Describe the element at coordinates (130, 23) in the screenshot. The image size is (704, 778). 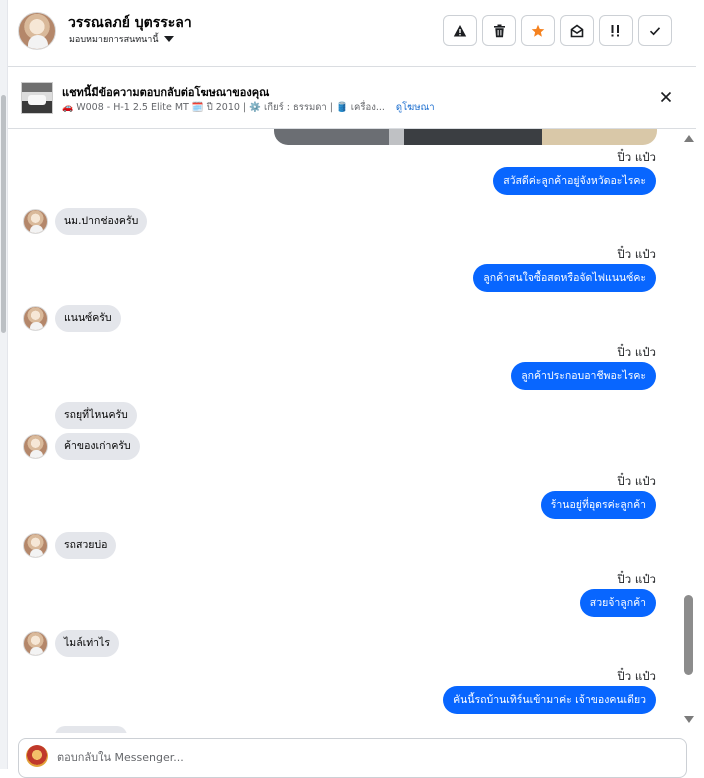
I see `contact-name: วรรณลภย์ บุตรระลา` at that location.